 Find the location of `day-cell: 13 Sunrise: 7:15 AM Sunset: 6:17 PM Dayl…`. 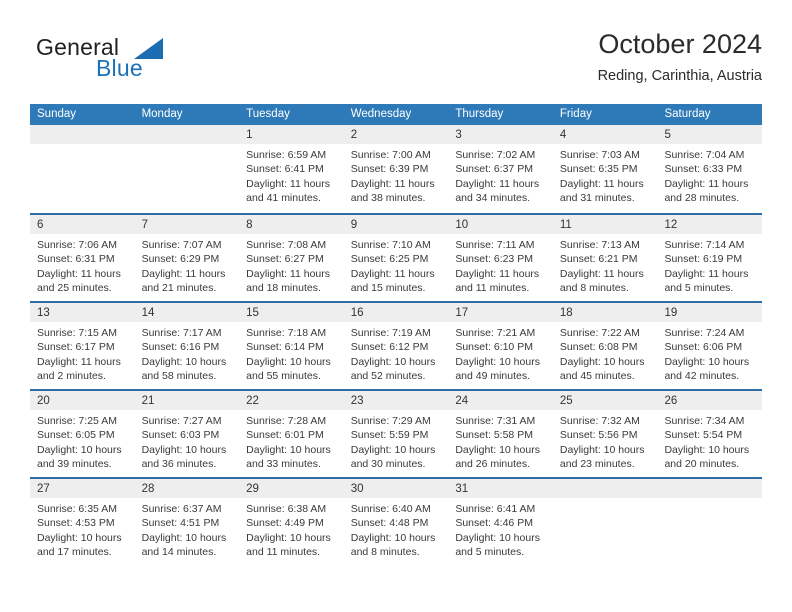

day-cell: 13 Sunrise: 7:15 AM Sunset: 6:17 PM Dayl… is located at coordinates (82, 346).